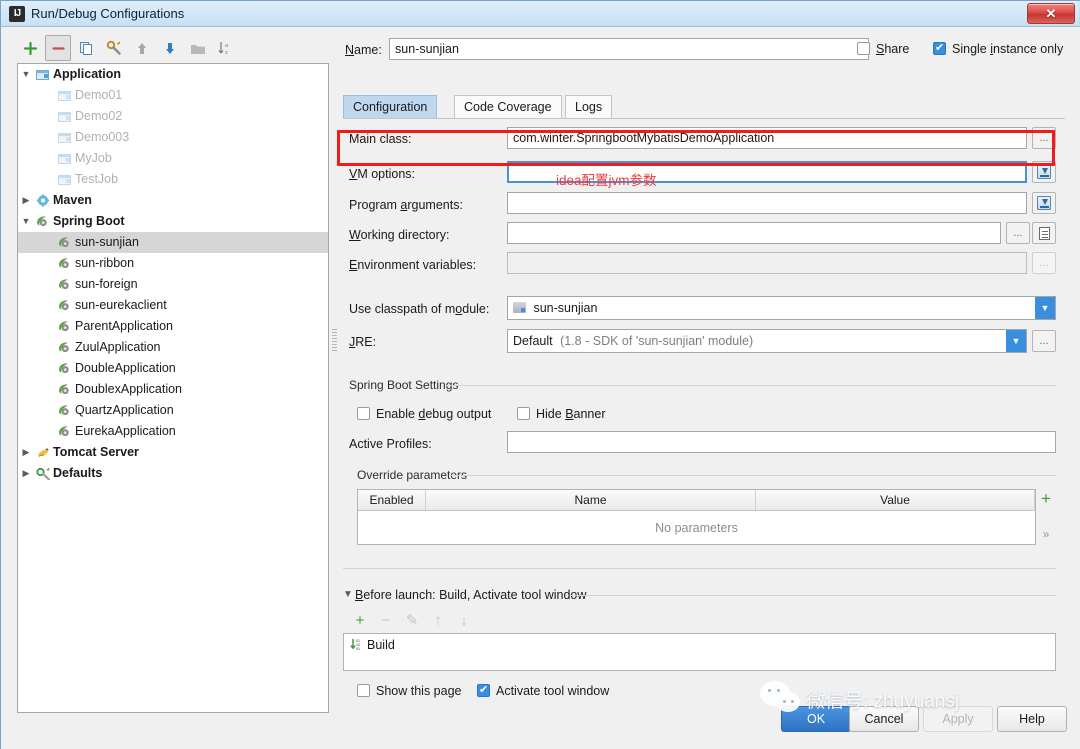  I want to click on insert-macro-button, so click(1044, 233).